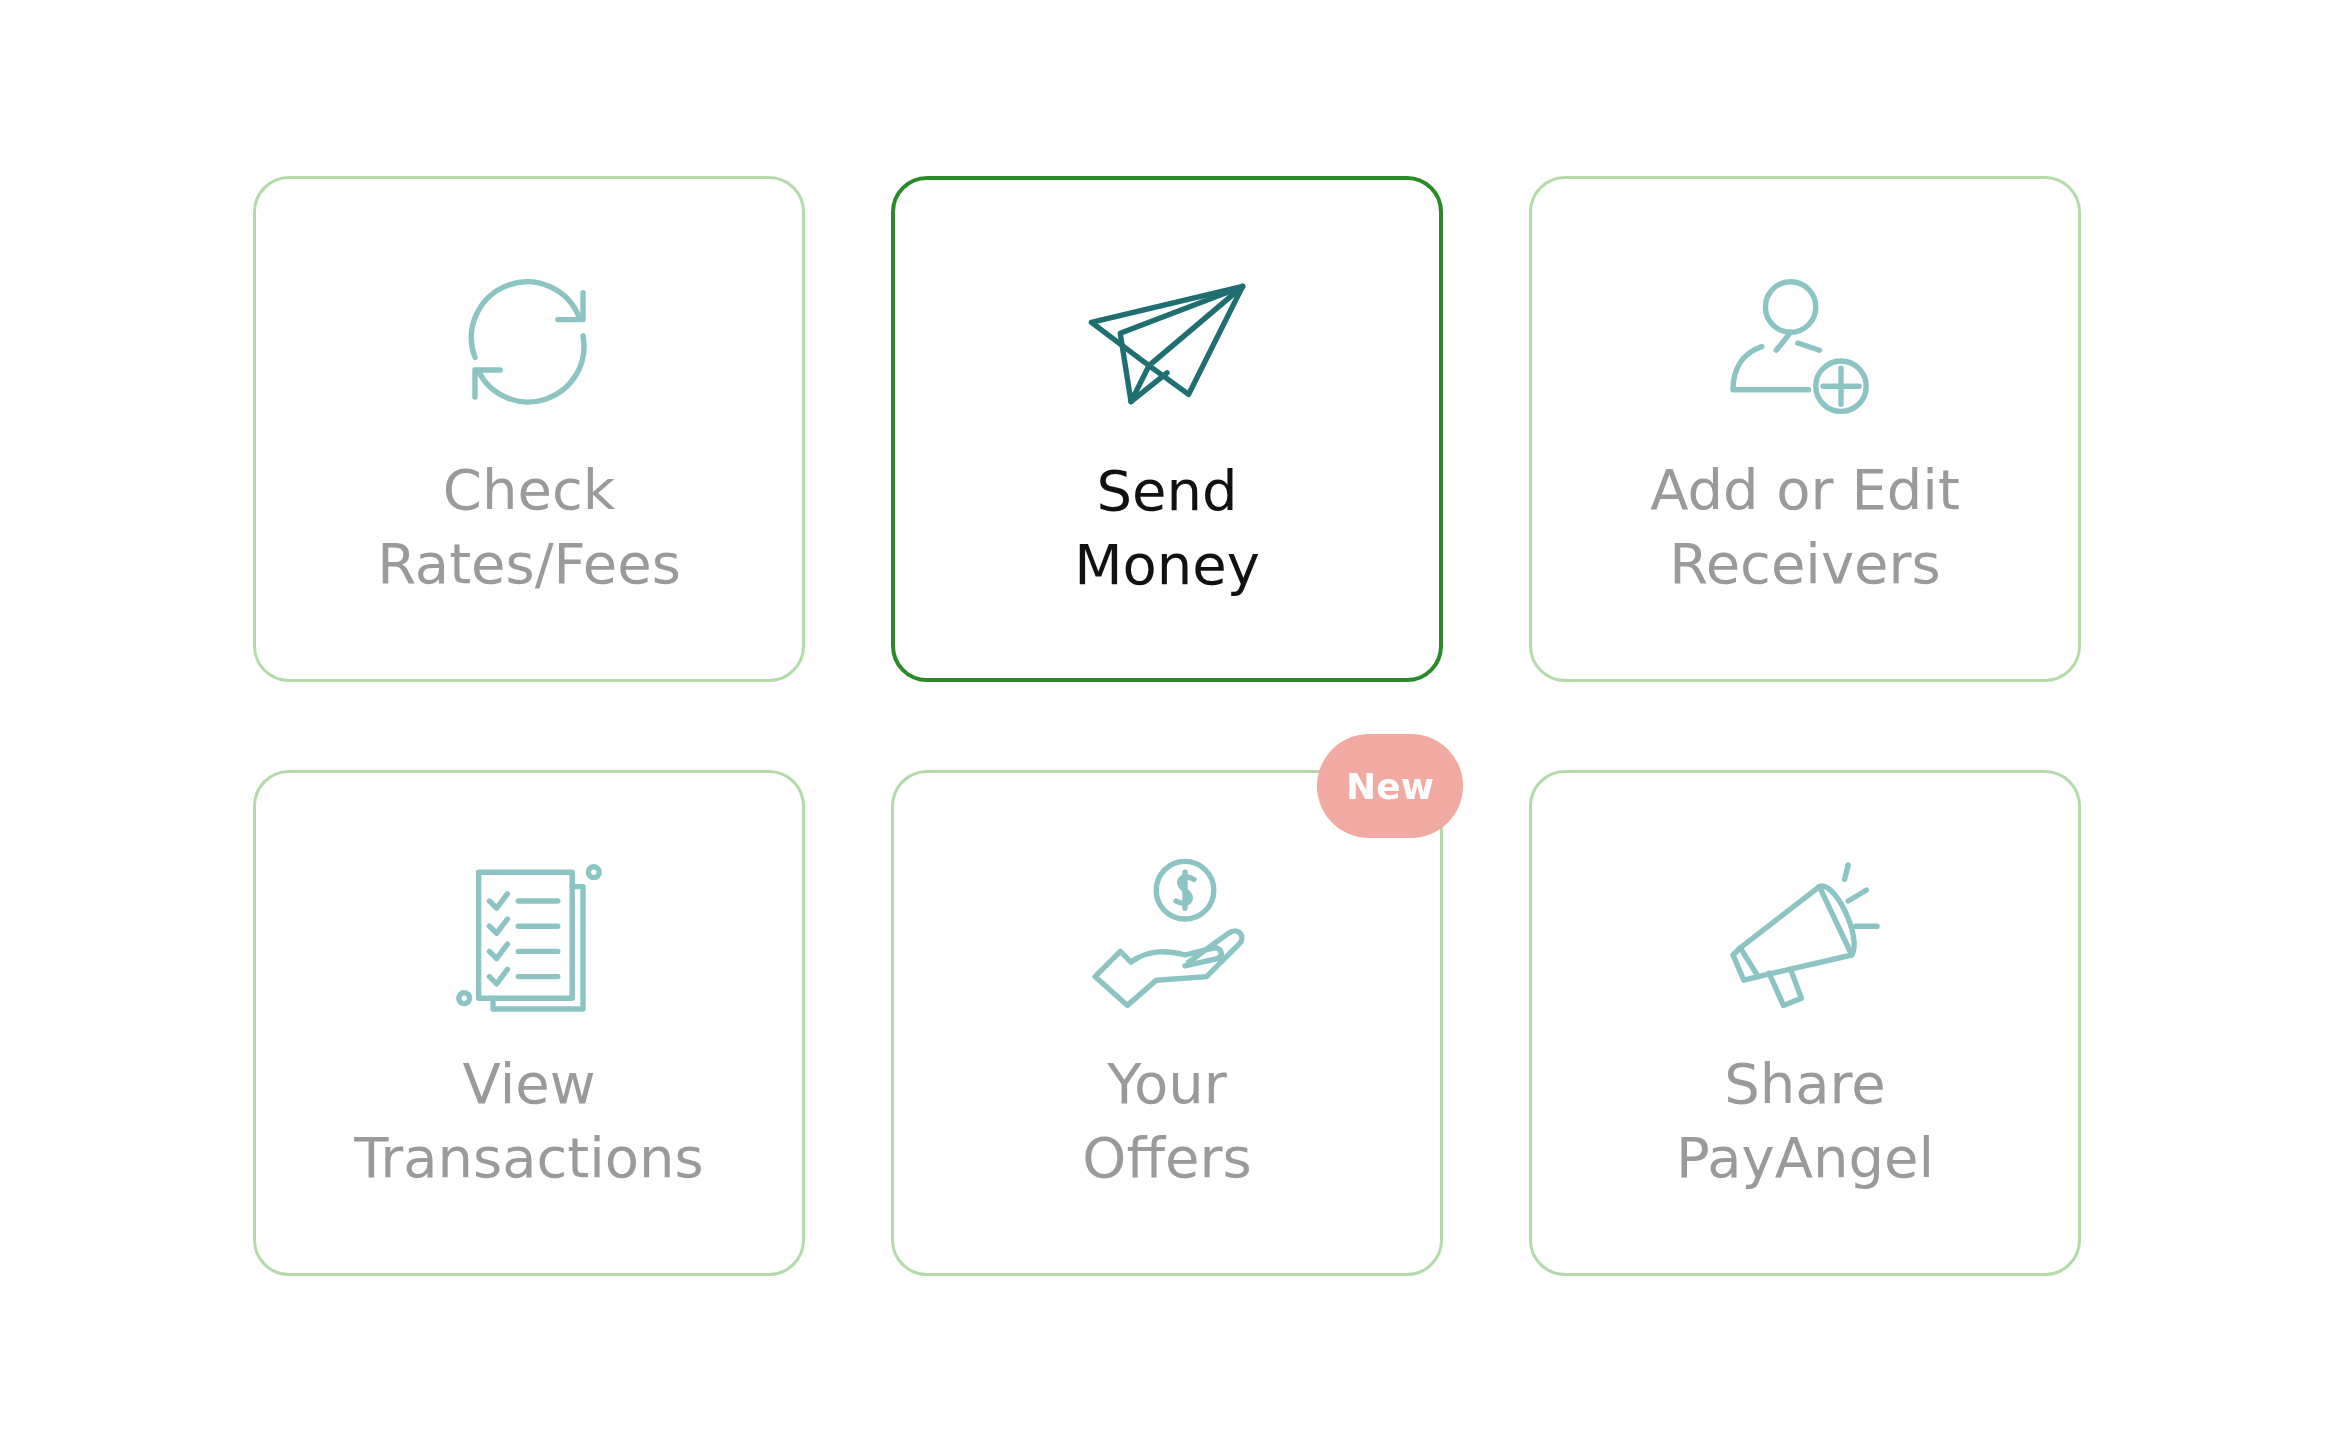 The image size is (2336, 1430). What do you see at coordinates (1805, 429) in the screenshot?
I see `menu-tile: Add or Edit Receivers` at bounding box center [1805, 429].